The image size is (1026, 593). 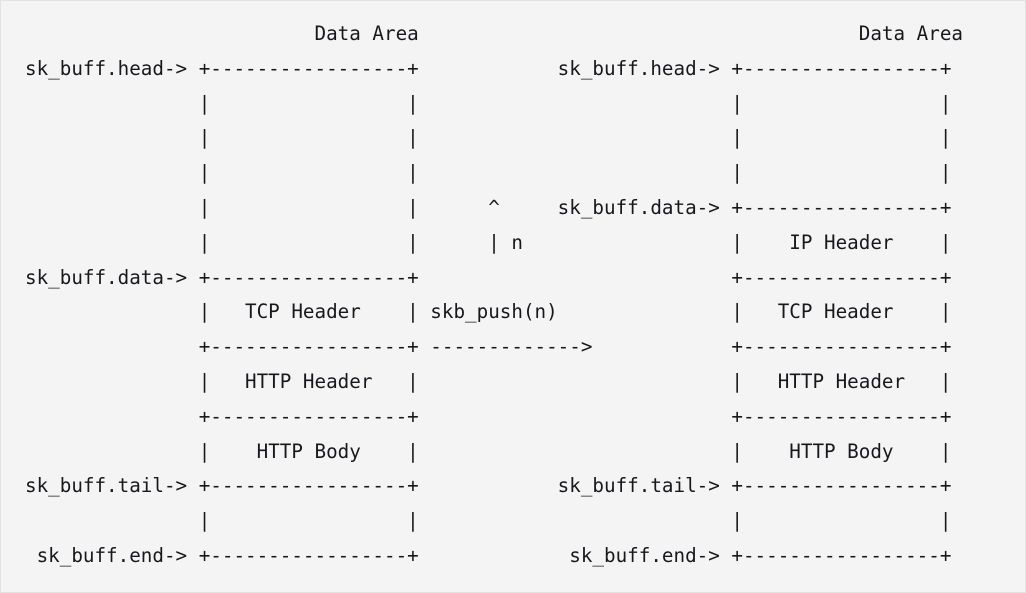 I want to click on diagram-line-4: | | | |, so click(x=488, y=173).